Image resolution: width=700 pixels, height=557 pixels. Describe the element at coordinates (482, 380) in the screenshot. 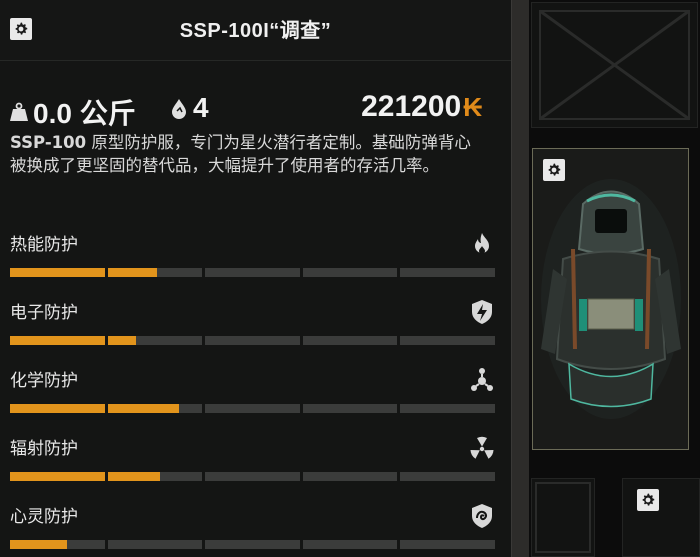

I see `chemical-icon` at that location.